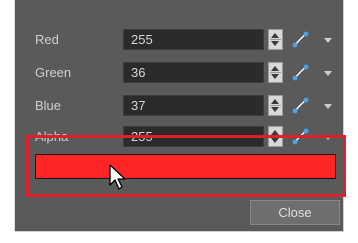 The image size is (358, 243). What do you see at coordinates (117, 177) in the screenshot?
I see `mouse-cursor-icon` at bounding box center [117, 177].